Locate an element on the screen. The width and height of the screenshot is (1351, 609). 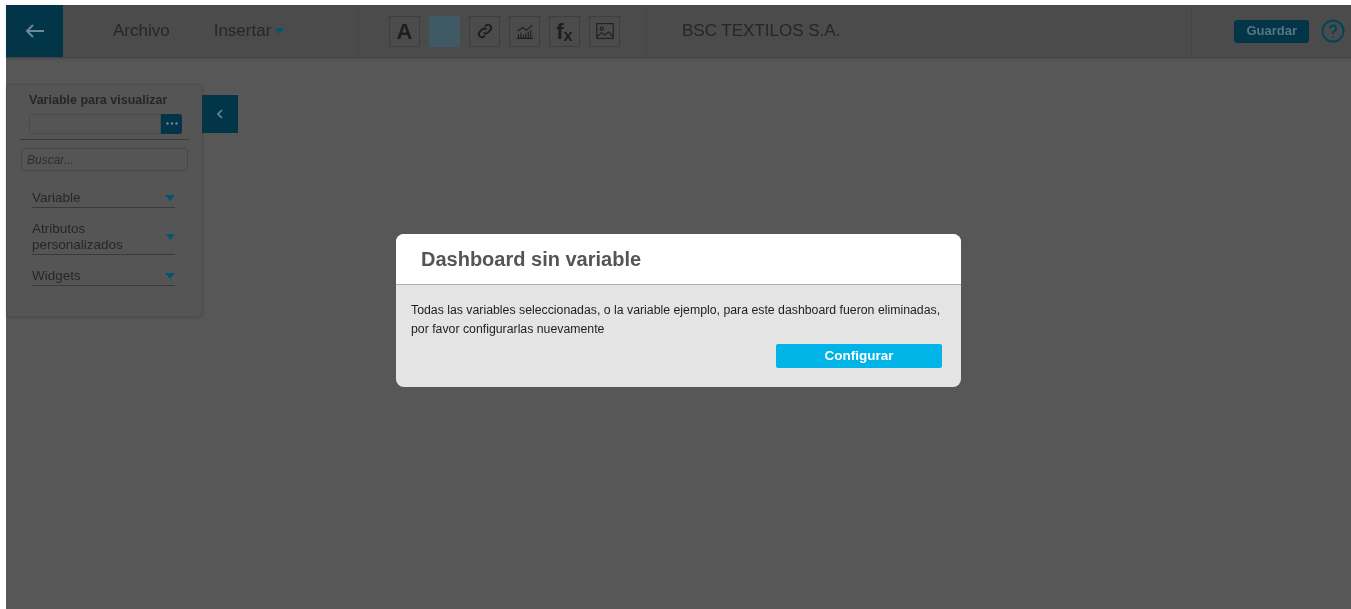
image-icon is located at coordinates (604, 31).